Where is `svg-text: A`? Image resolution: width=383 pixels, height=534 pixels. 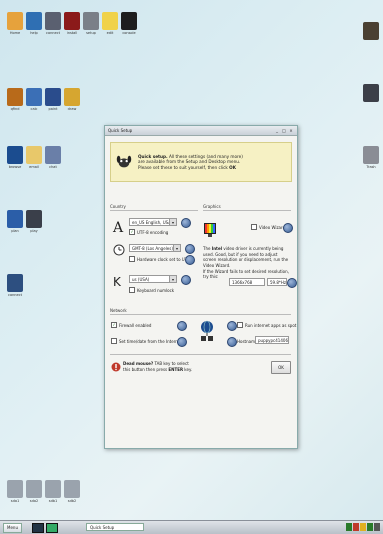
svg-text: A is located at coordinates (118, 227).